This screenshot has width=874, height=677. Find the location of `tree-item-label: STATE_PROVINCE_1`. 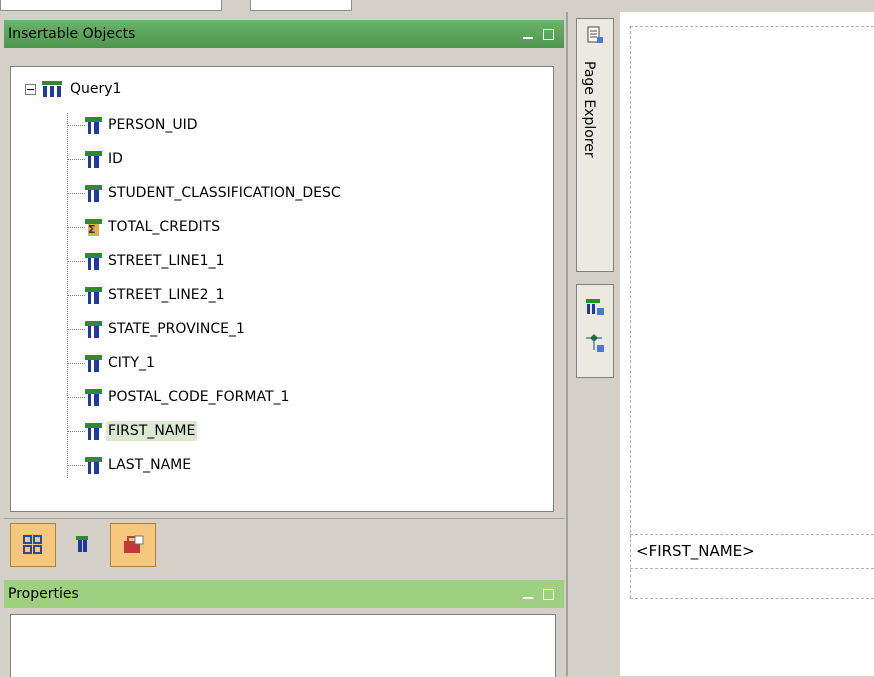

tree-item-label: STATE_PROVINCE_1 is located at coordinates (176, 329).